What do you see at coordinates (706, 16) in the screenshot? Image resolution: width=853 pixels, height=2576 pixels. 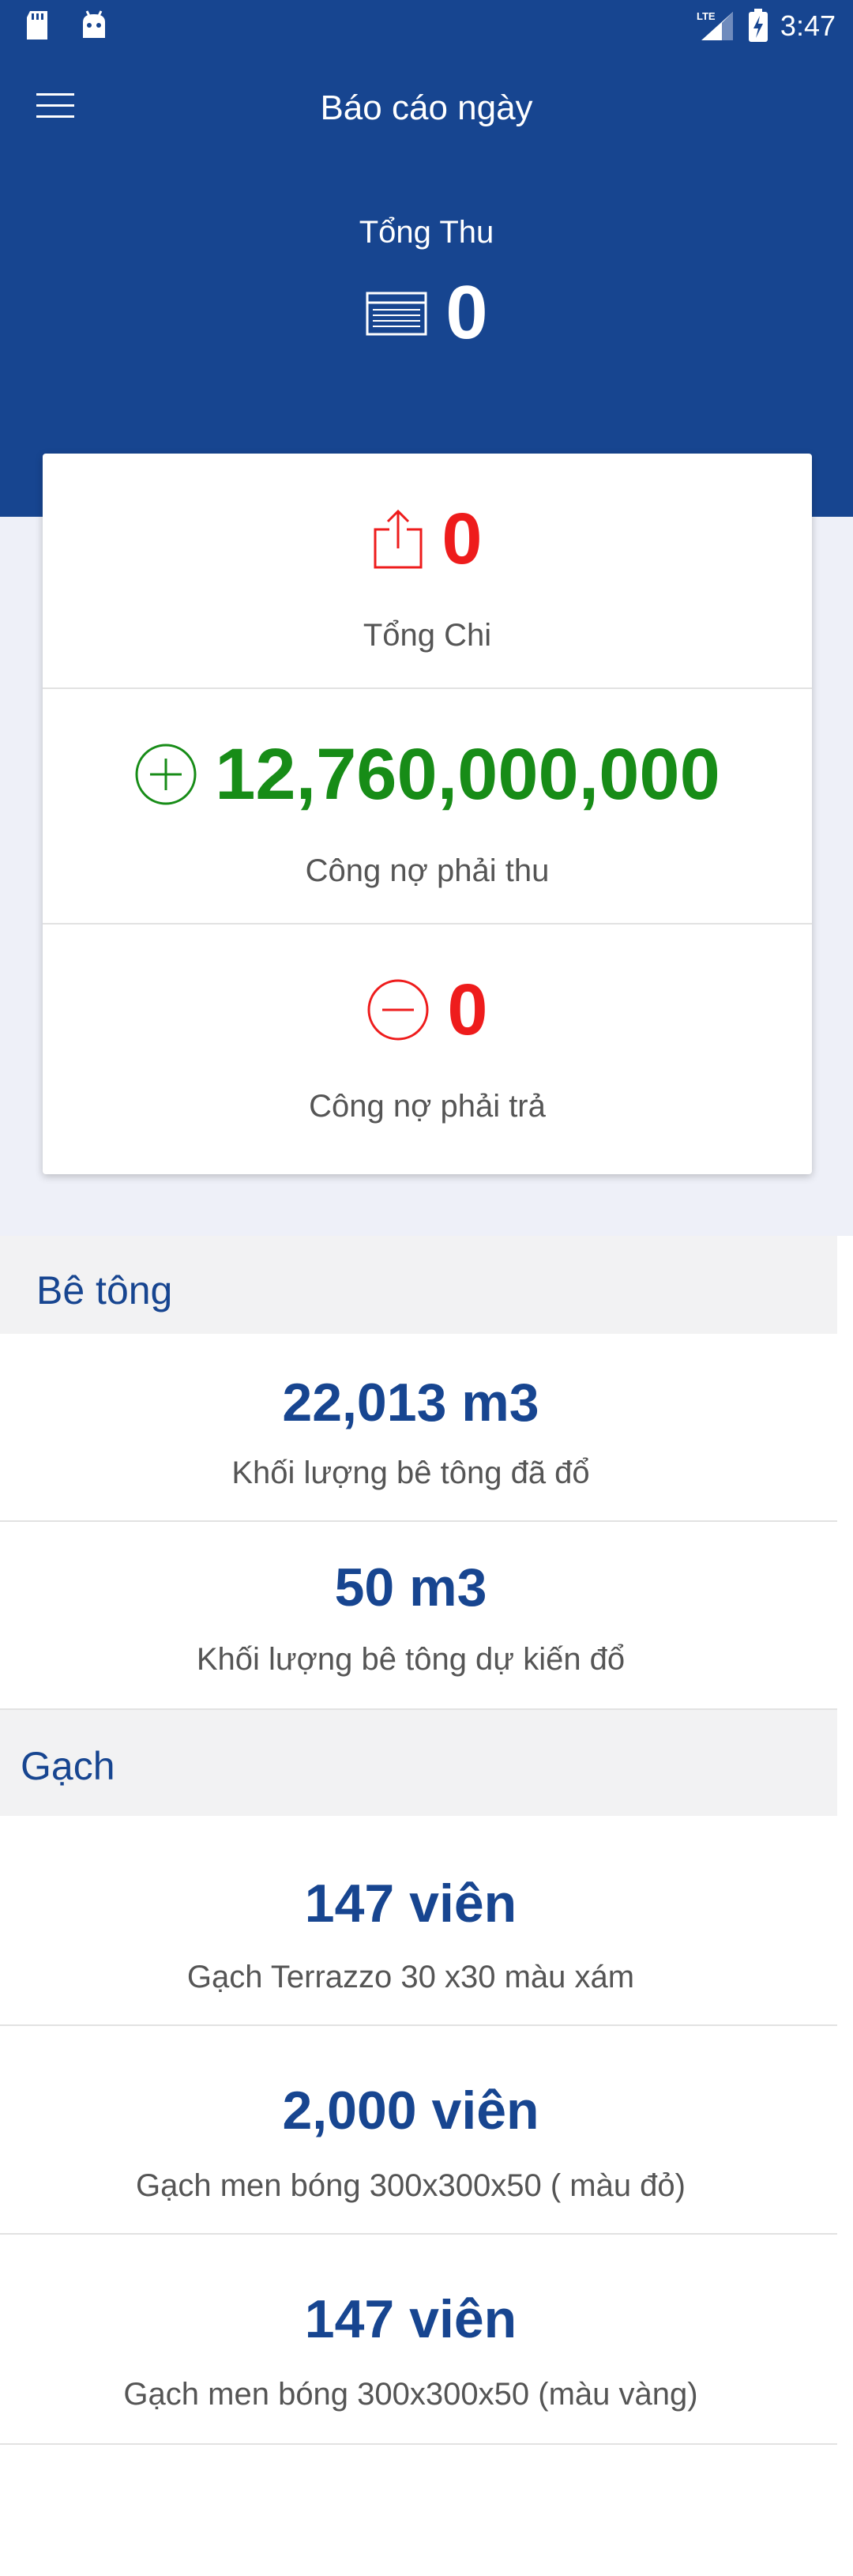 I see `svg-text: LTE` at bounding box center [706, 16].